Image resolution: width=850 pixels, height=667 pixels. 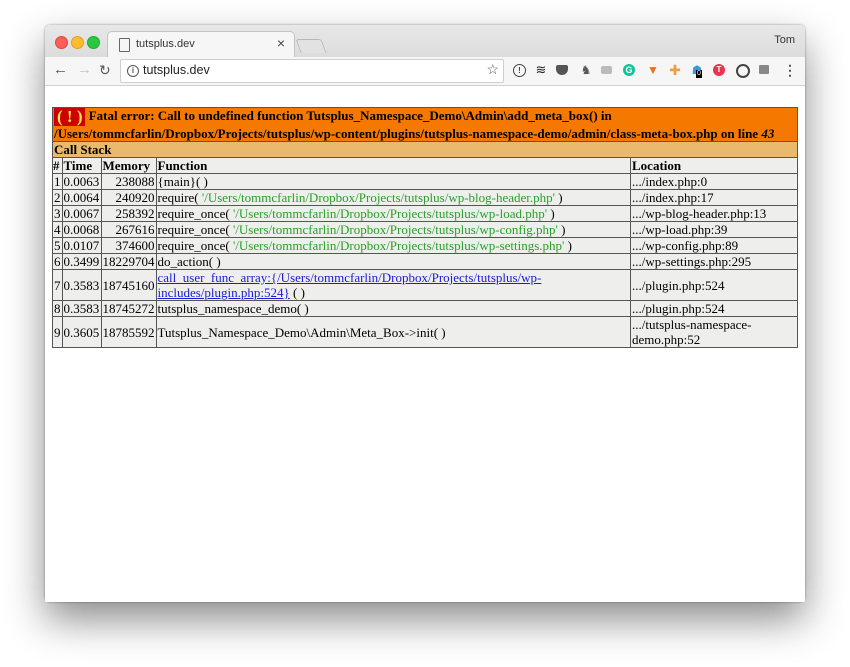 I want to click on error-line: 43, so click(x=768, y=133).